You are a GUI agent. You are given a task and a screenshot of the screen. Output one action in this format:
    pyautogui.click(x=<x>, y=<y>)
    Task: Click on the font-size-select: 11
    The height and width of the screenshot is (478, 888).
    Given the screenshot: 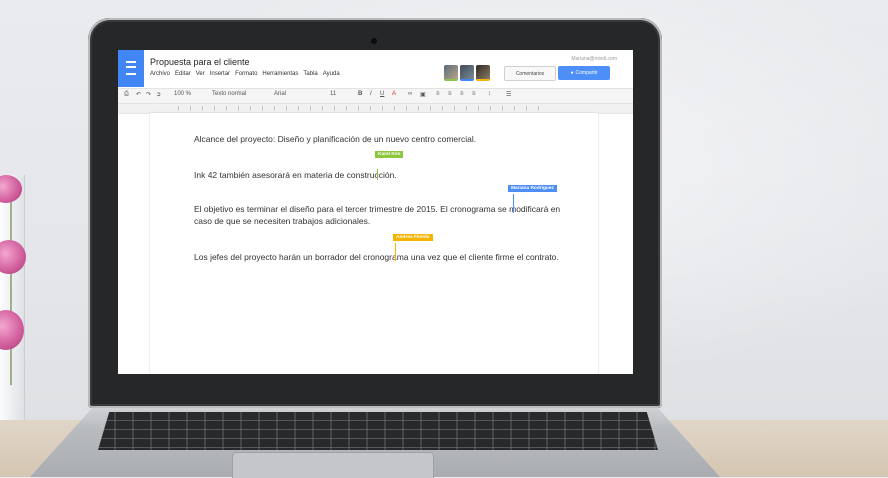 What is the action you would take?
    pyautogui.click(x=333, y=94)
    